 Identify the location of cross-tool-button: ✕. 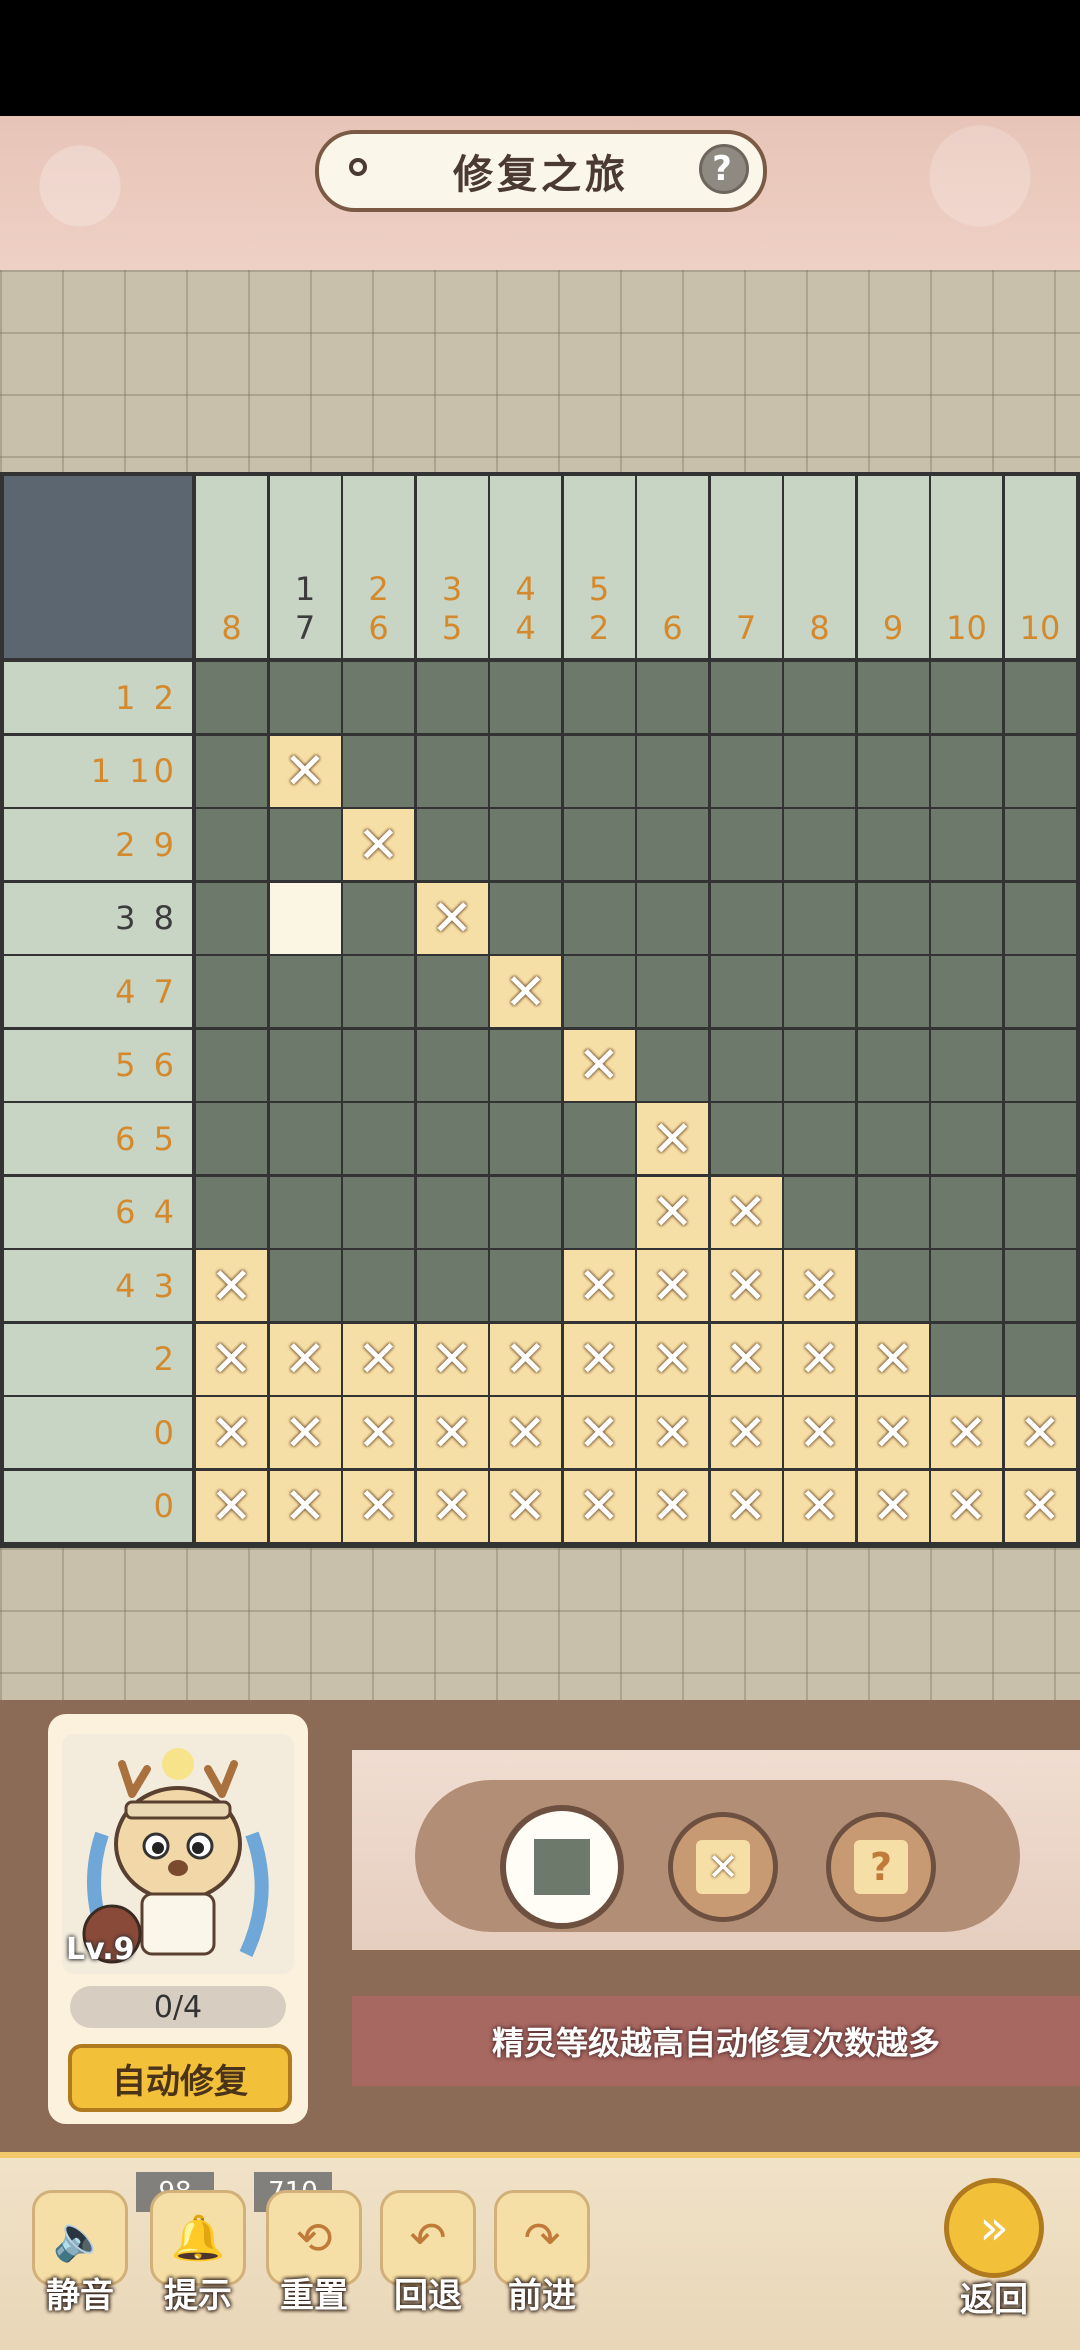
(723, 1867).